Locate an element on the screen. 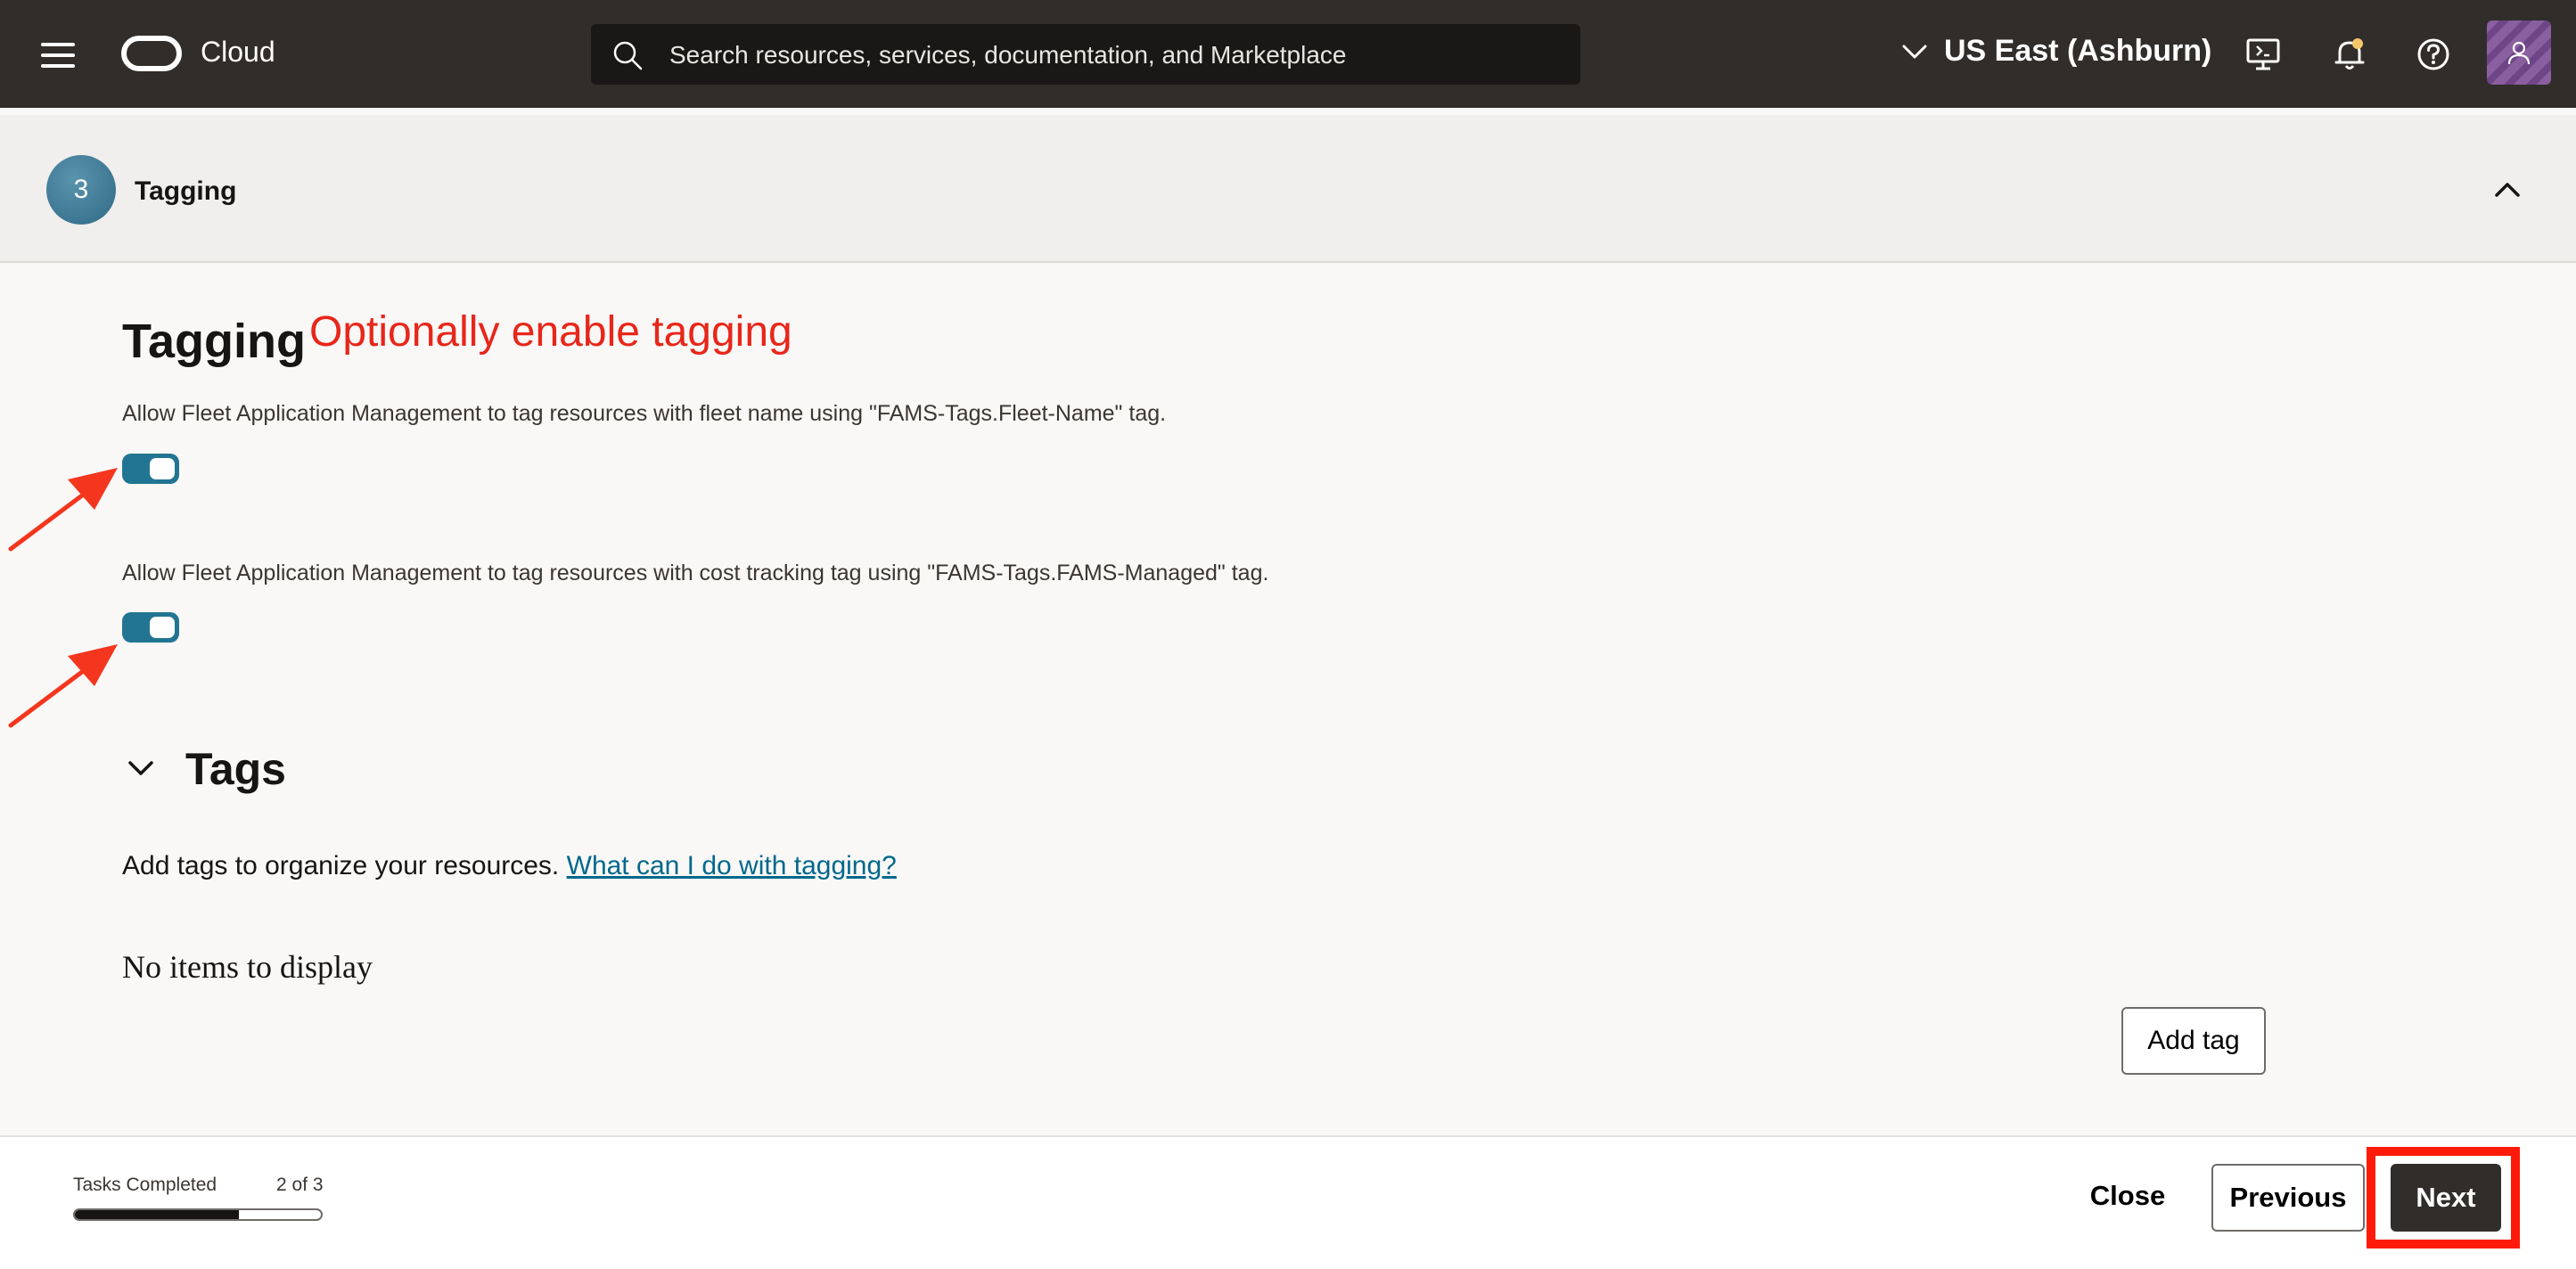 The image size is (2576, 1269). region-selector: US East (Ashburn) is located at coordinates (2056, 52).